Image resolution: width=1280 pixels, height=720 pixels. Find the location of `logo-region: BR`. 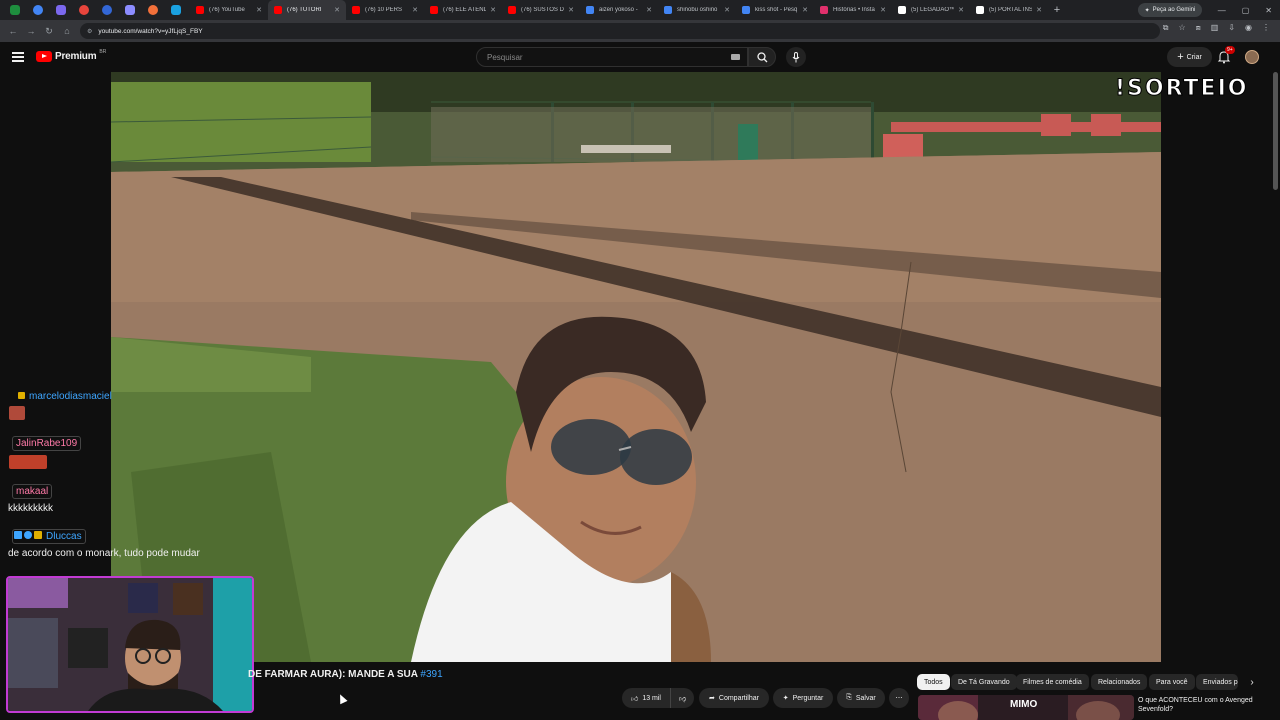

logo-region: BR is located at coordinates (103, 51).